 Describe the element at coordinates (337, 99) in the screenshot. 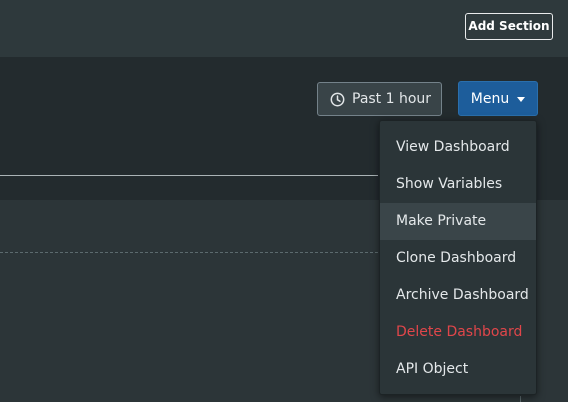

I see `clock-icon` at that location.